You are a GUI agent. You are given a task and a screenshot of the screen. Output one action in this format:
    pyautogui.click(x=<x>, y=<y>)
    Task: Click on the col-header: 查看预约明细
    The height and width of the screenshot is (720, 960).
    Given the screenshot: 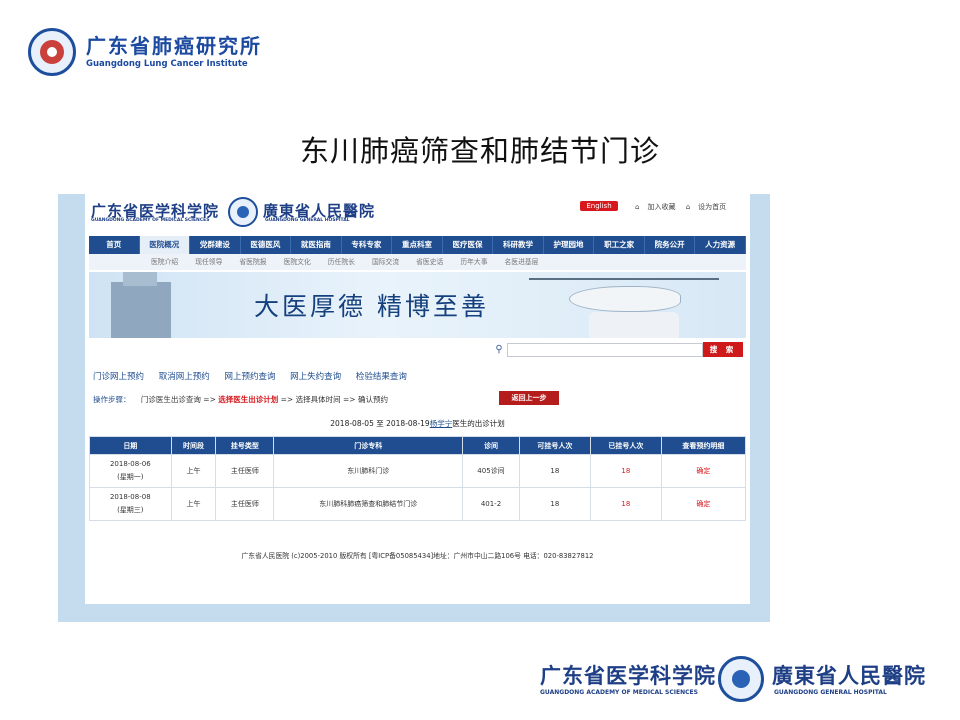 What is the action you would take?
    pyautogui.click(x=703, y=445)
    